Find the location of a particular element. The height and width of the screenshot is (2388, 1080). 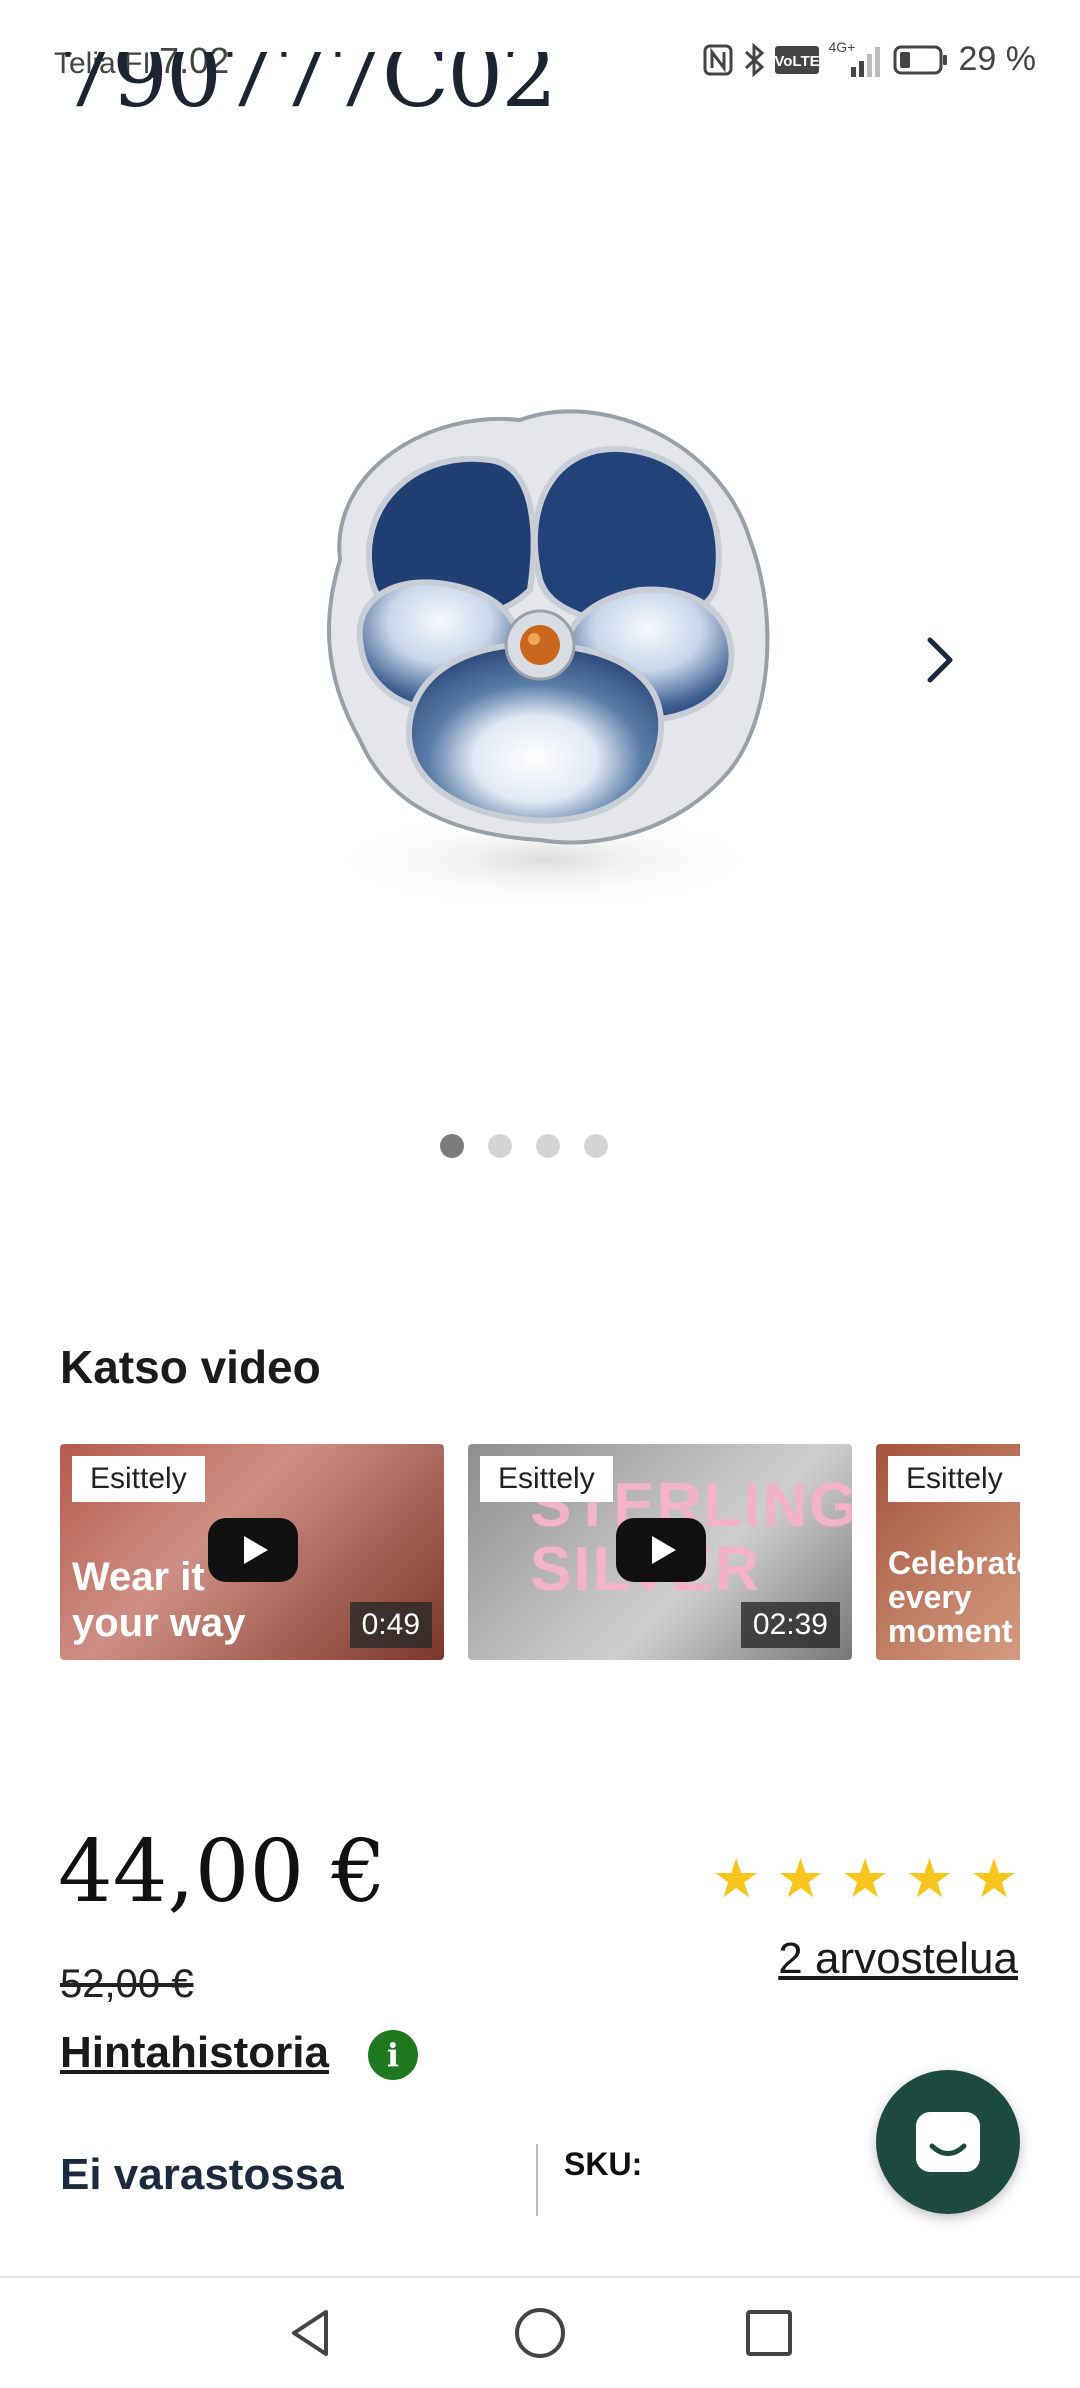

video-card: Esittely Celebrate every moment is located at coordinates (948, 1552).